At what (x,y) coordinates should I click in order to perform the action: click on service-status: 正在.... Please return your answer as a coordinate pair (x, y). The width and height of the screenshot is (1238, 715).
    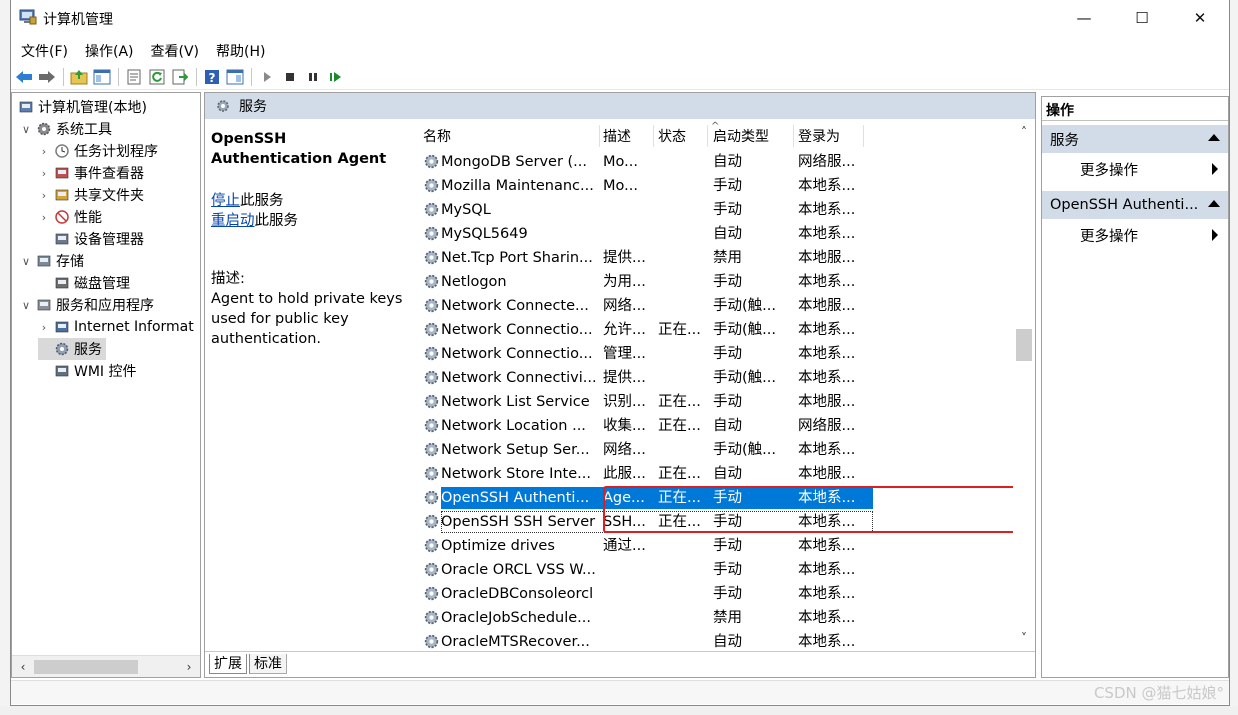
    Looking at the image, I should click on (679, 426).